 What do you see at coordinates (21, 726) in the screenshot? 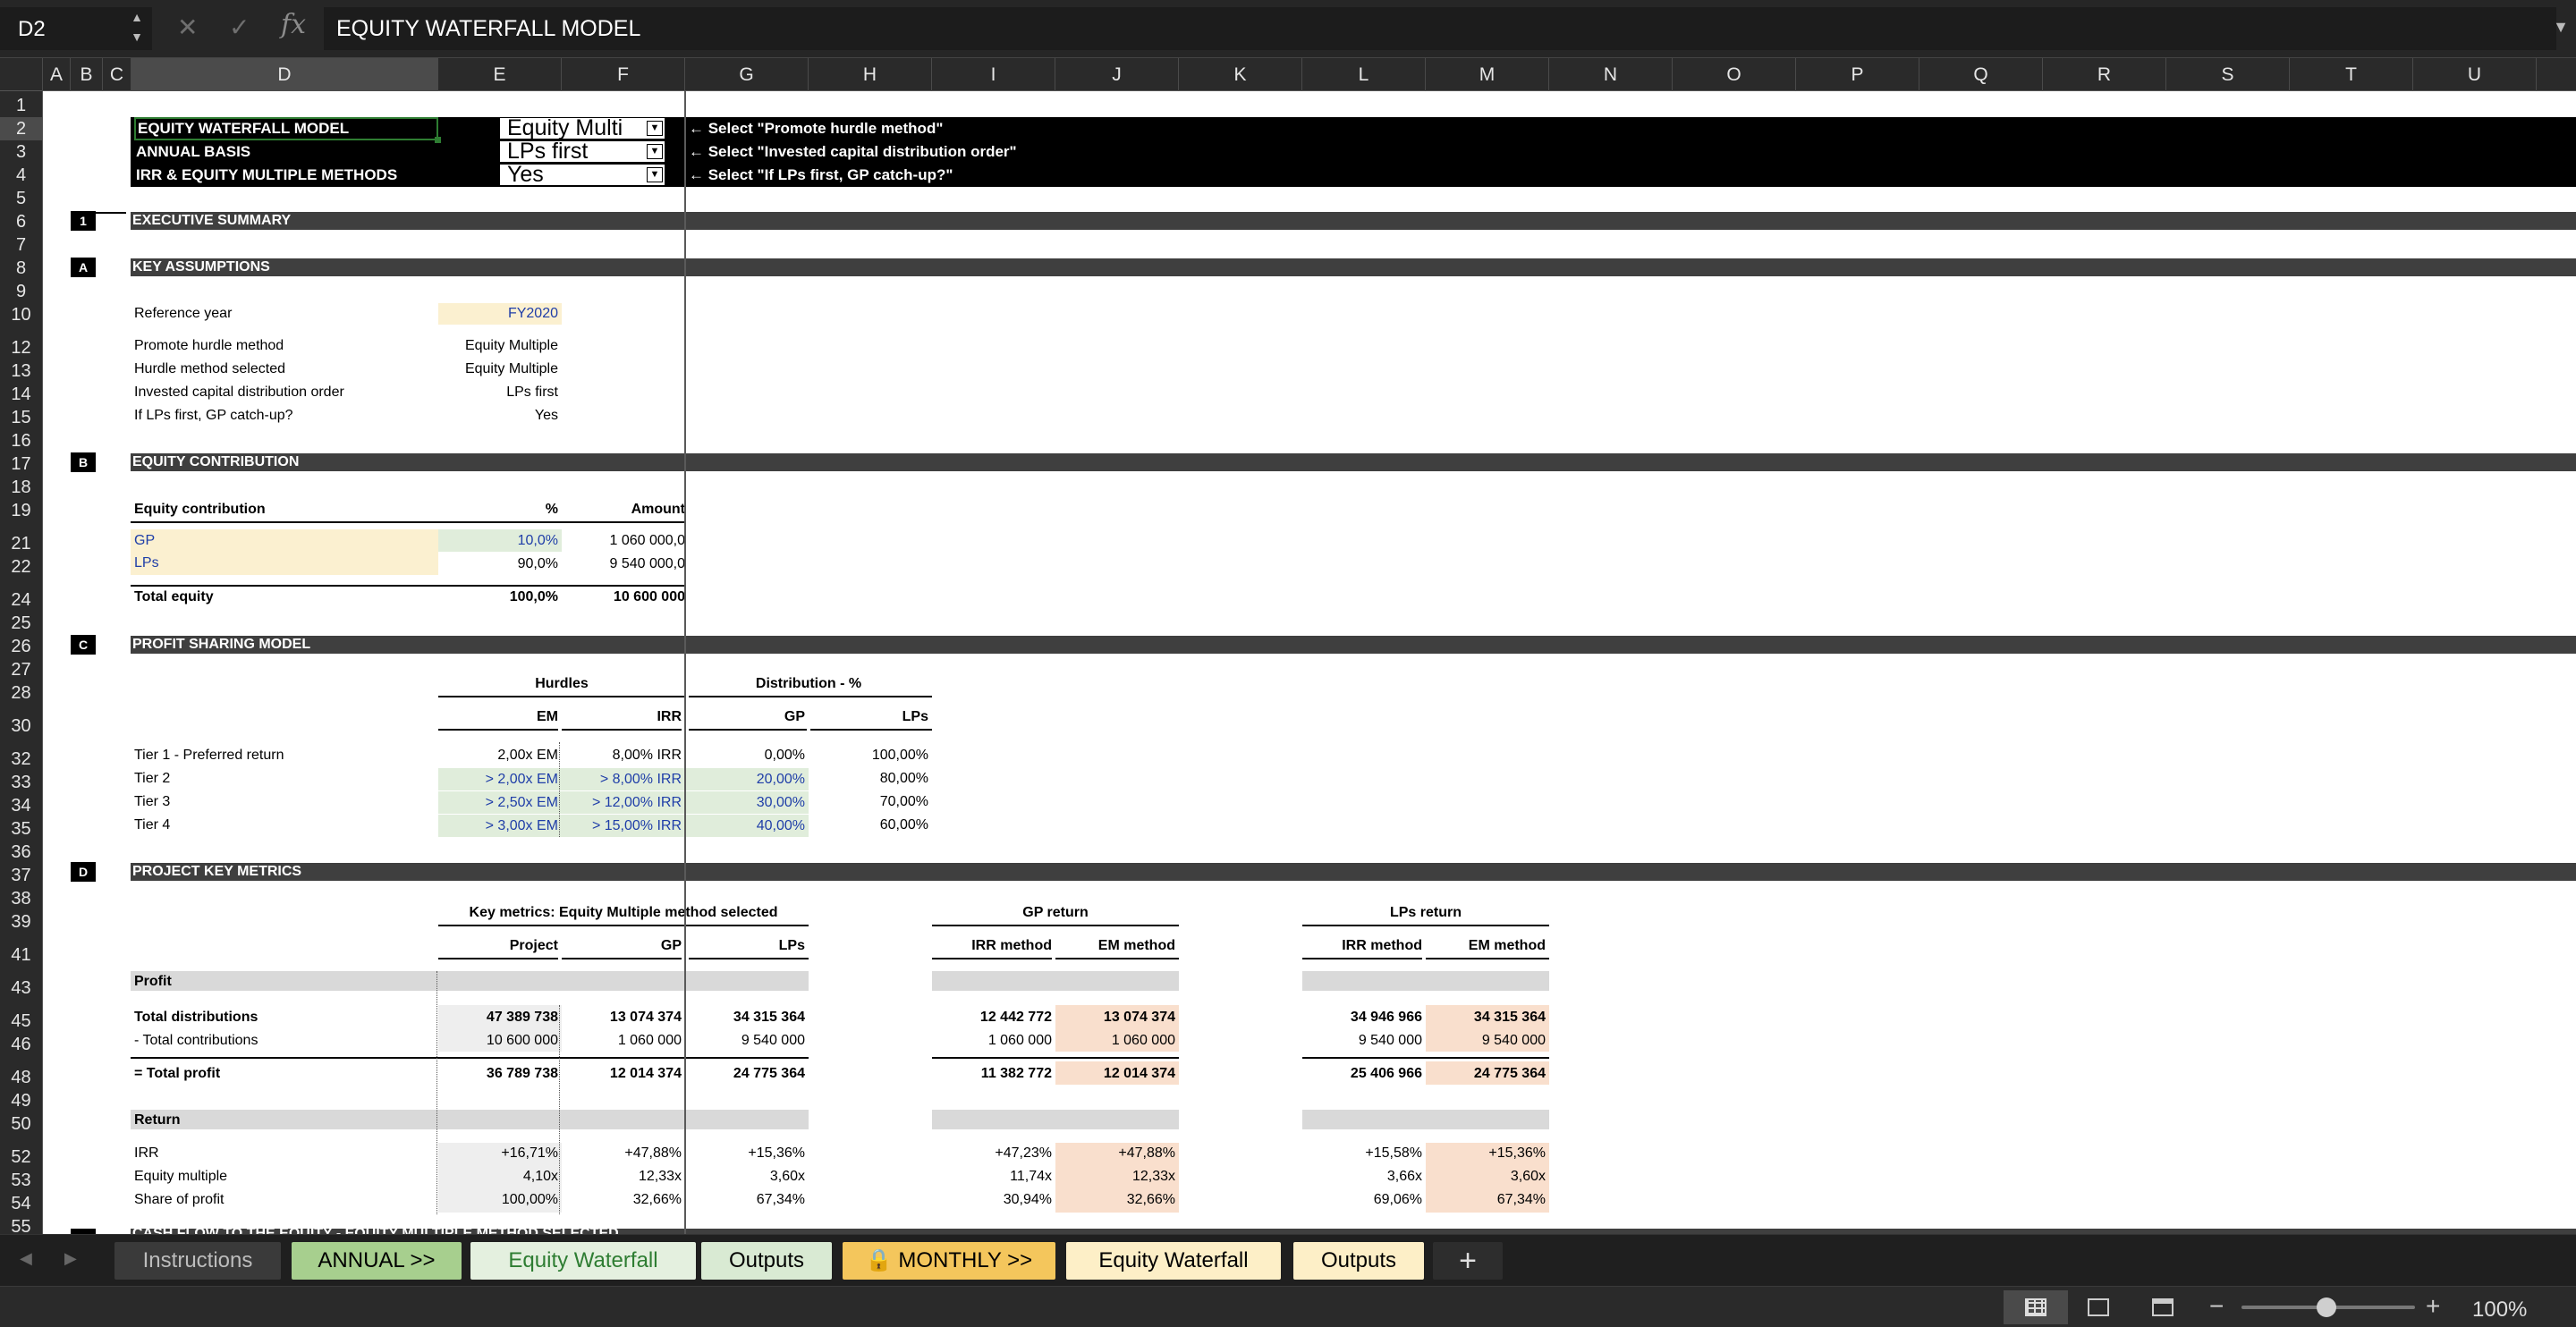
I see `row-header: 30` at bounding box center [21, 726].